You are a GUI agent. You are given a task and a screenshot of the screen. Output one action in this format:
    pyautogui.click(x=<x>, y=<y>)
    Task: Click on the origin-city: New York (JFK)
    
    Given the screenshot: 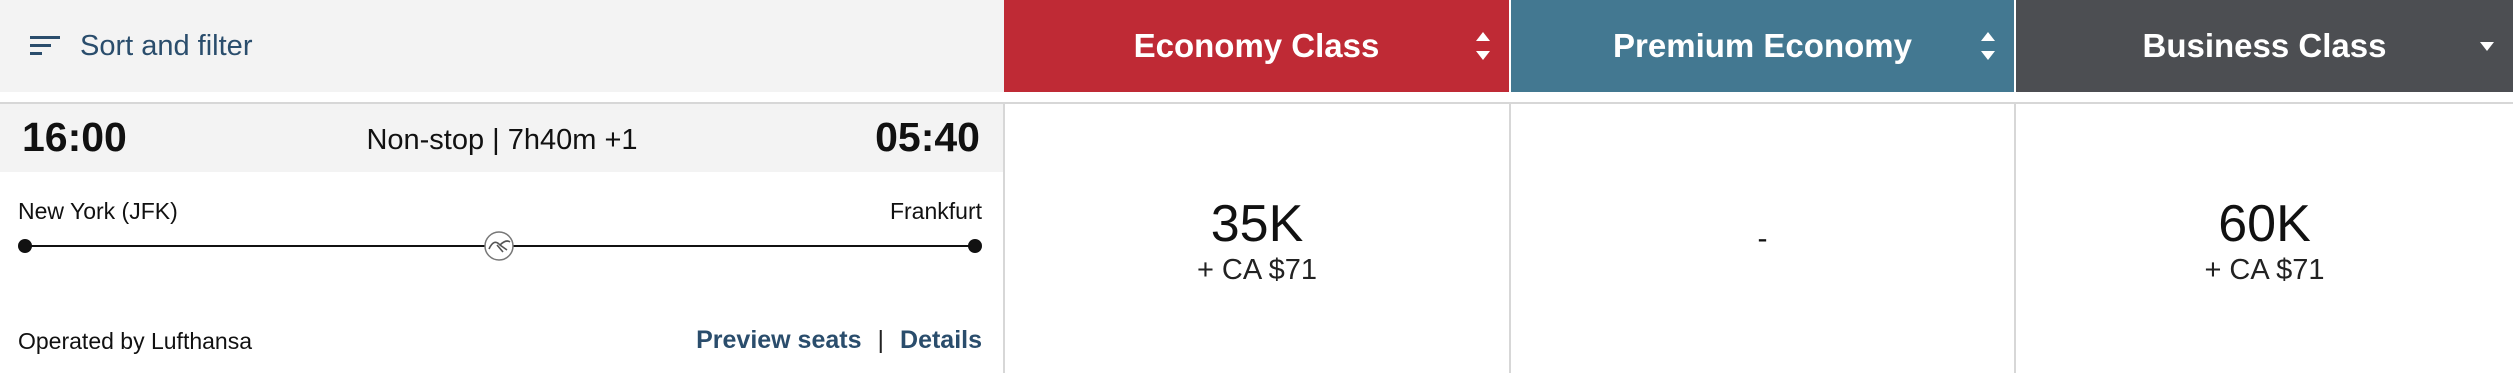 What is the action you would take?
    pyautogui.click(x=98, y=211)
    